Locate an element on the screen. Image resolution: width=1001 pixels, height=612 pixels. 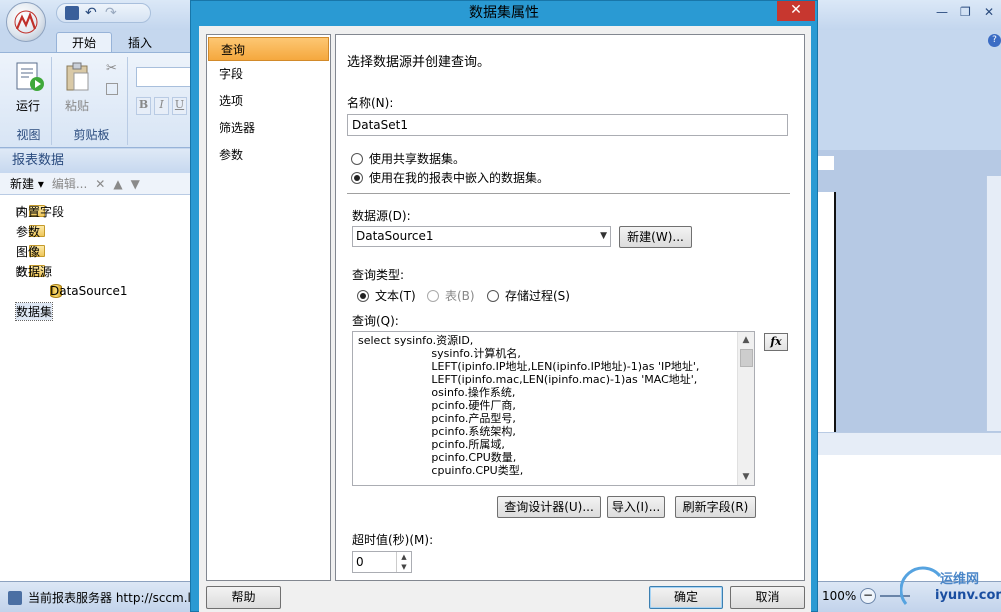
ribbon-group-view: 运行 视图 is located at coordinates (29, 101).